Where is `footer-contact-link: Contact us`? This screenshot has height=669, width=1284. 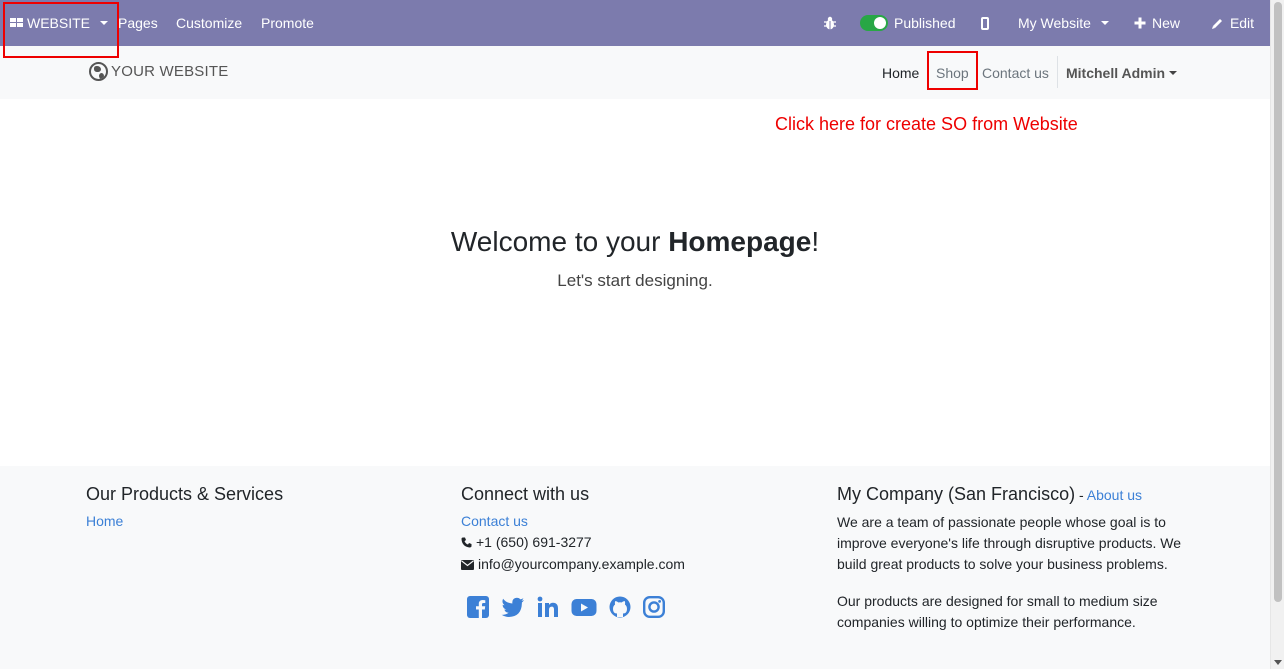 footer-contact-link: Contact us is located at coordinates (494, 521).